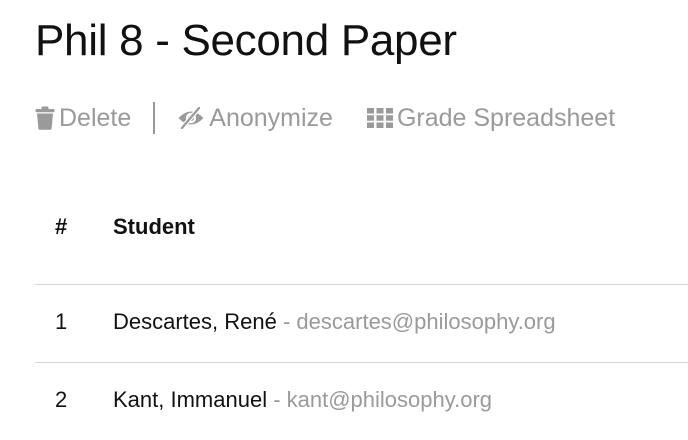  Describe the element at coordinates (61, 321) in the screenshot. I see `row-number: 1` at that location.